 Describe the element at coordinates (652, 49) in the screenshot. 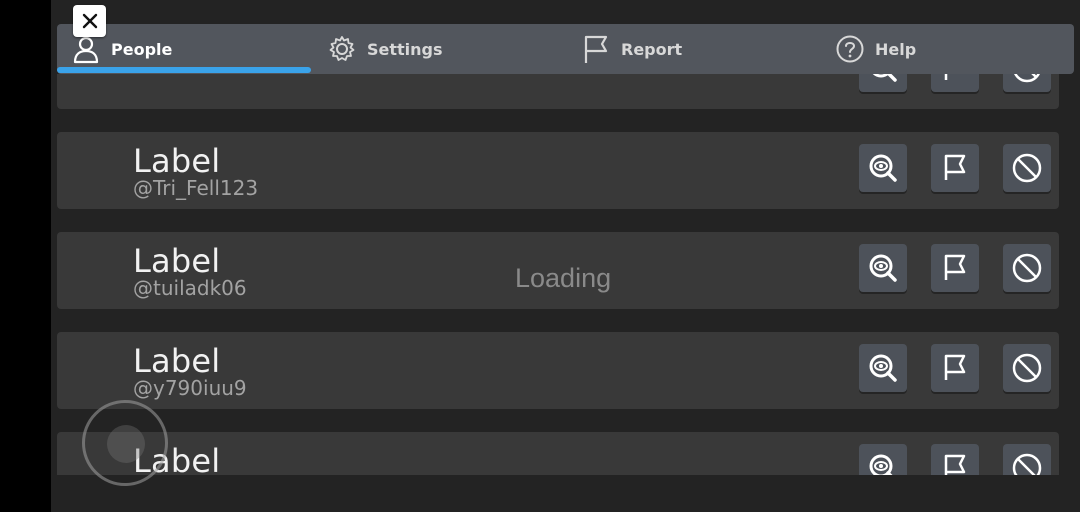

I see `tab-label: Report` at that location.